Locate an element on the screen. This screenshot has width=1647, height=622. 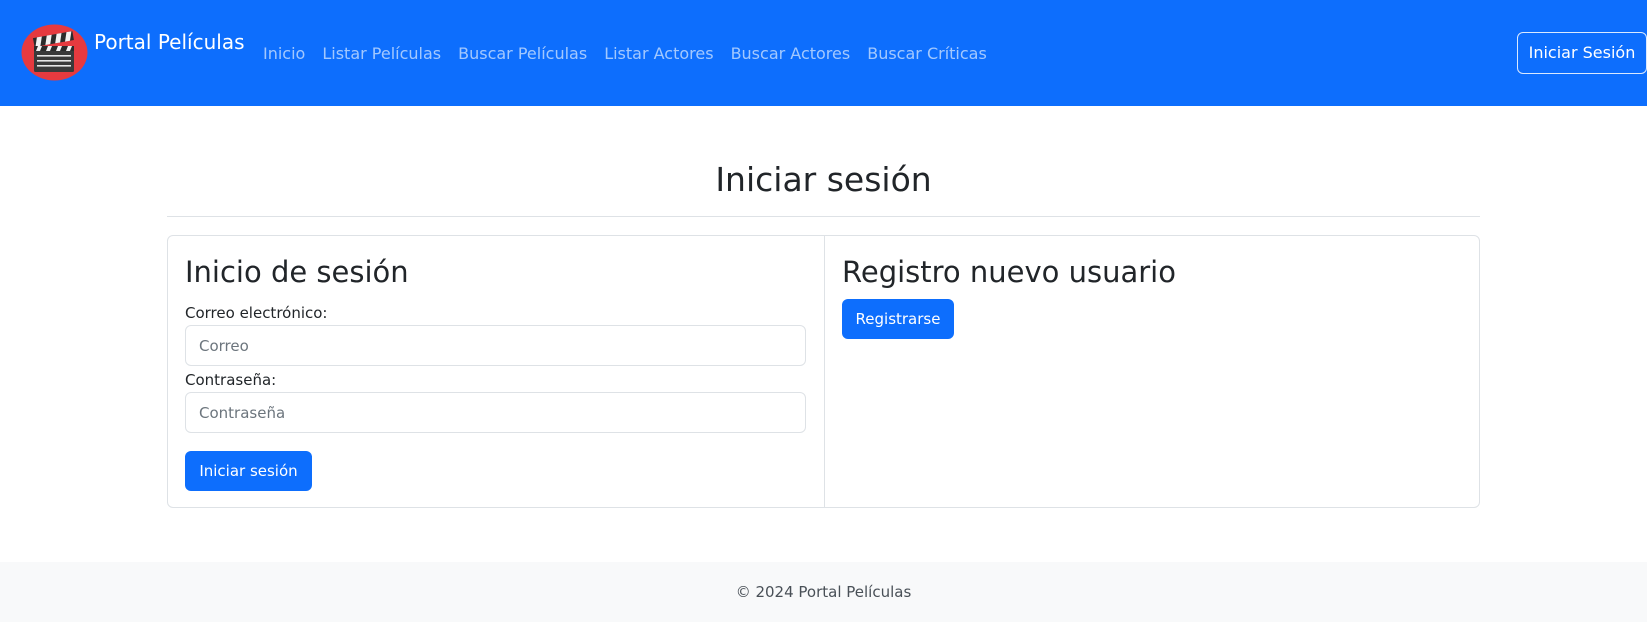
nav-link-buscar-criticas: Buscar Críticas is located at coordinates (927, 54).